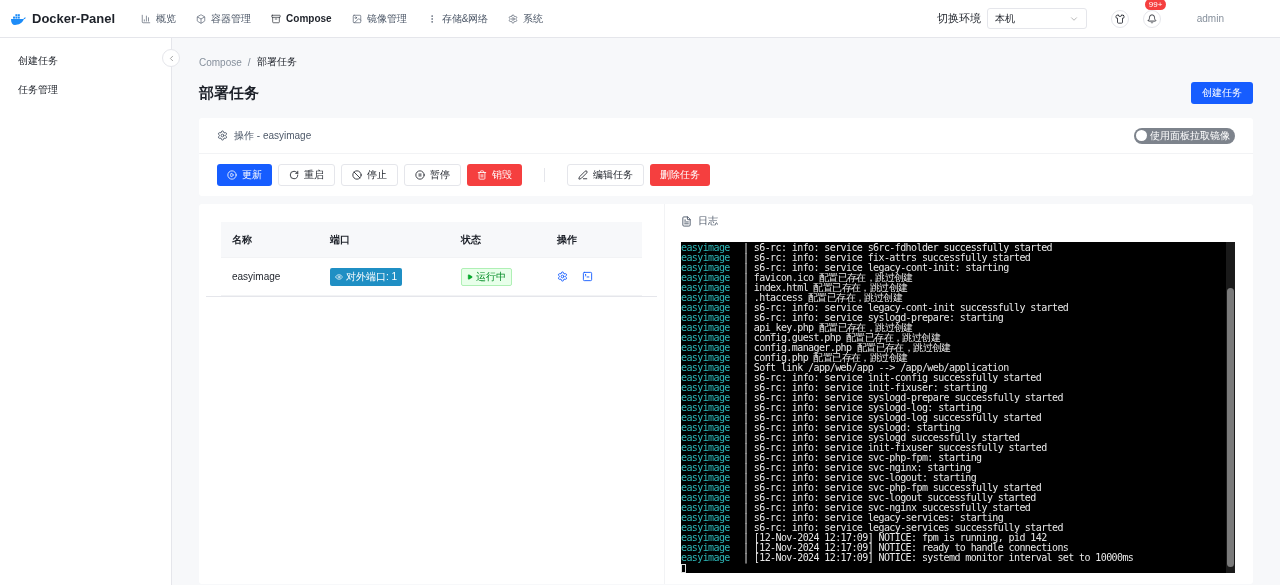  Describe the element at coordinates (845, 368) in the screenshot. I see `log-line: easyimage | Soft link /app/web/app --> /app/web/application` at that location.